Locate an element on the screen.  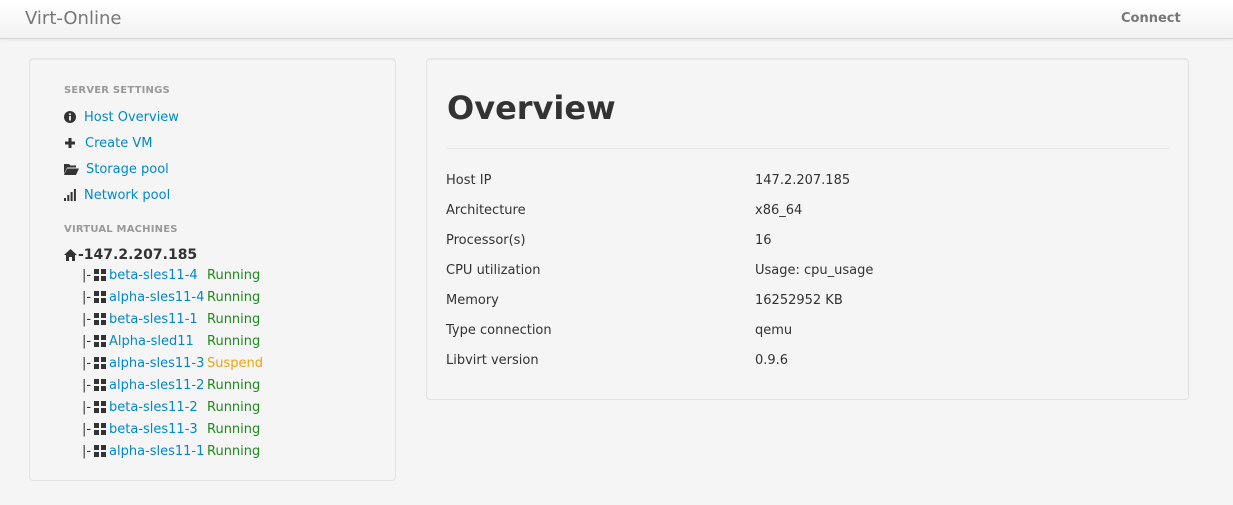
menu-network-pool: Network pool is located at coordinates (117, 195).